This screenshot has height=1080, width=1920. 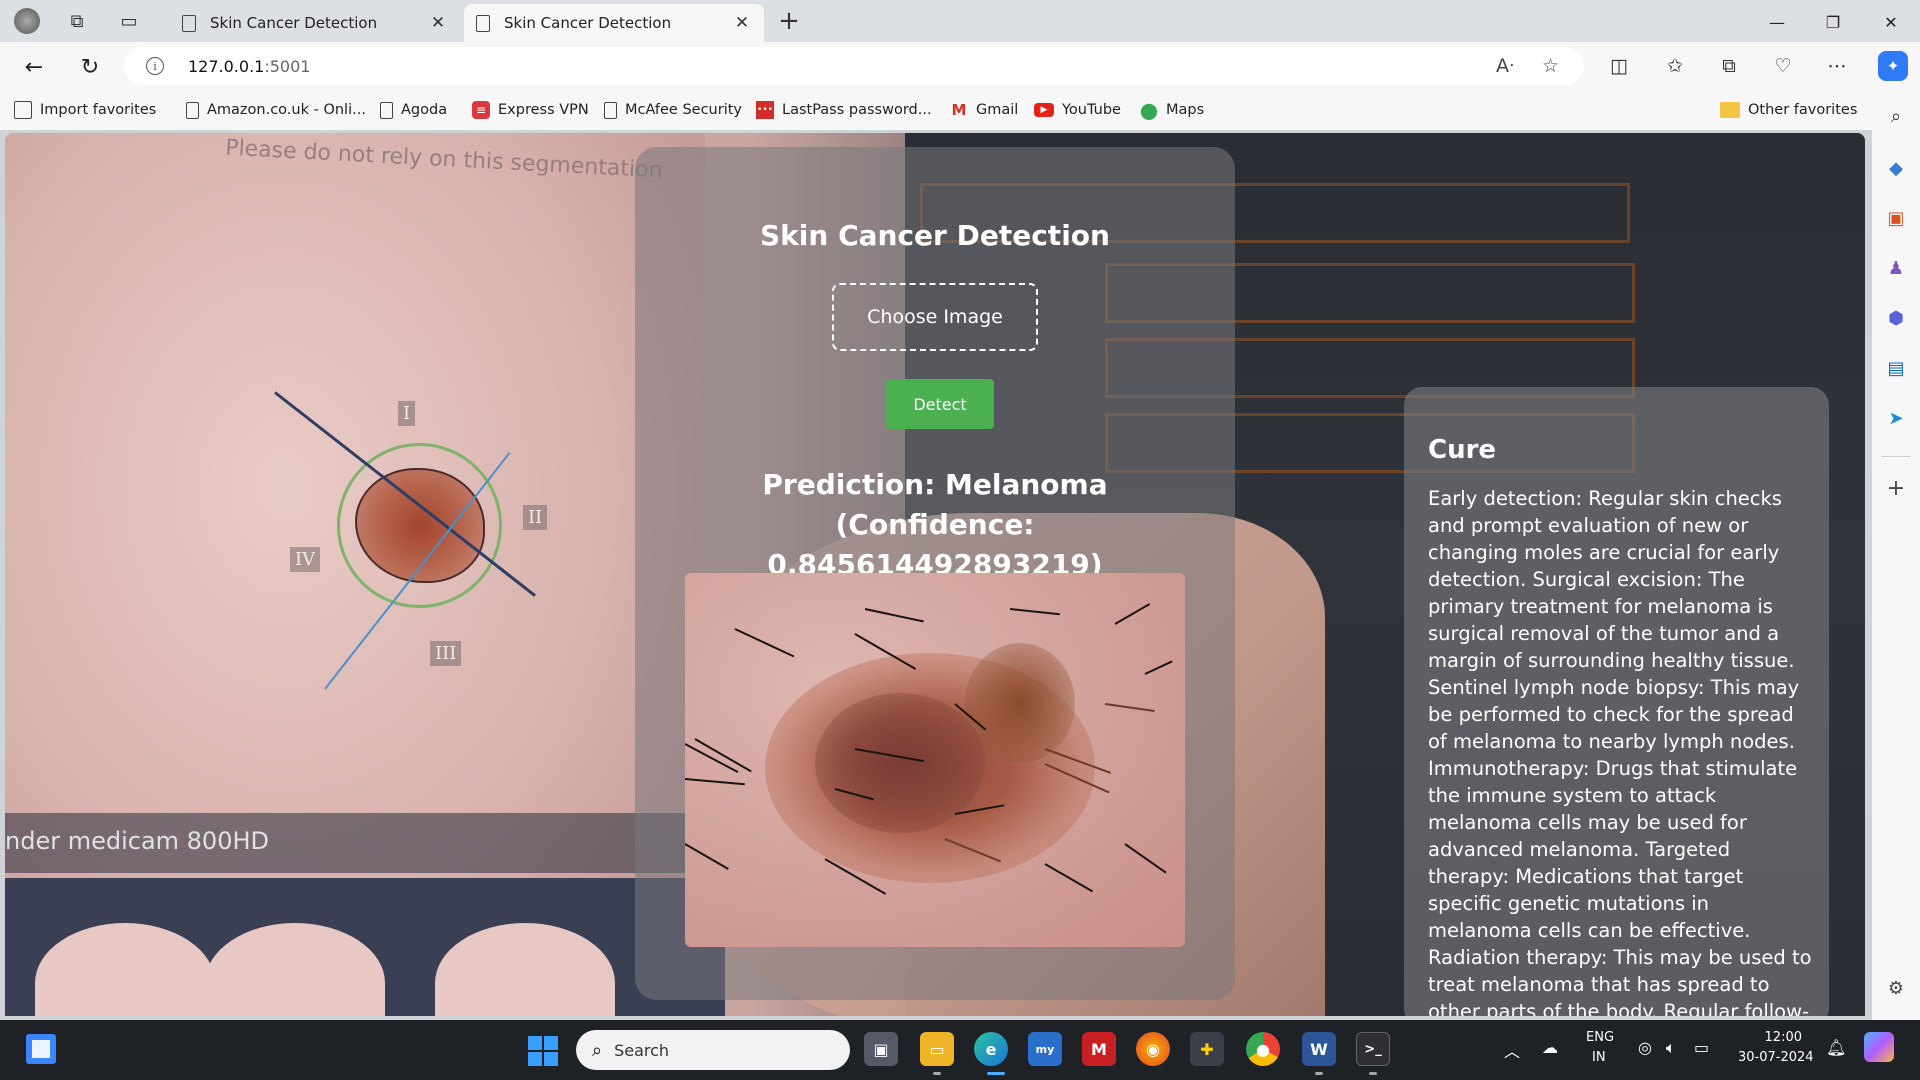 What do you see at coordinates (1550, 1047) in the screenshot?
I see `onedrive-cloud-icon: ☁` at bounding box center [1550, 1047].